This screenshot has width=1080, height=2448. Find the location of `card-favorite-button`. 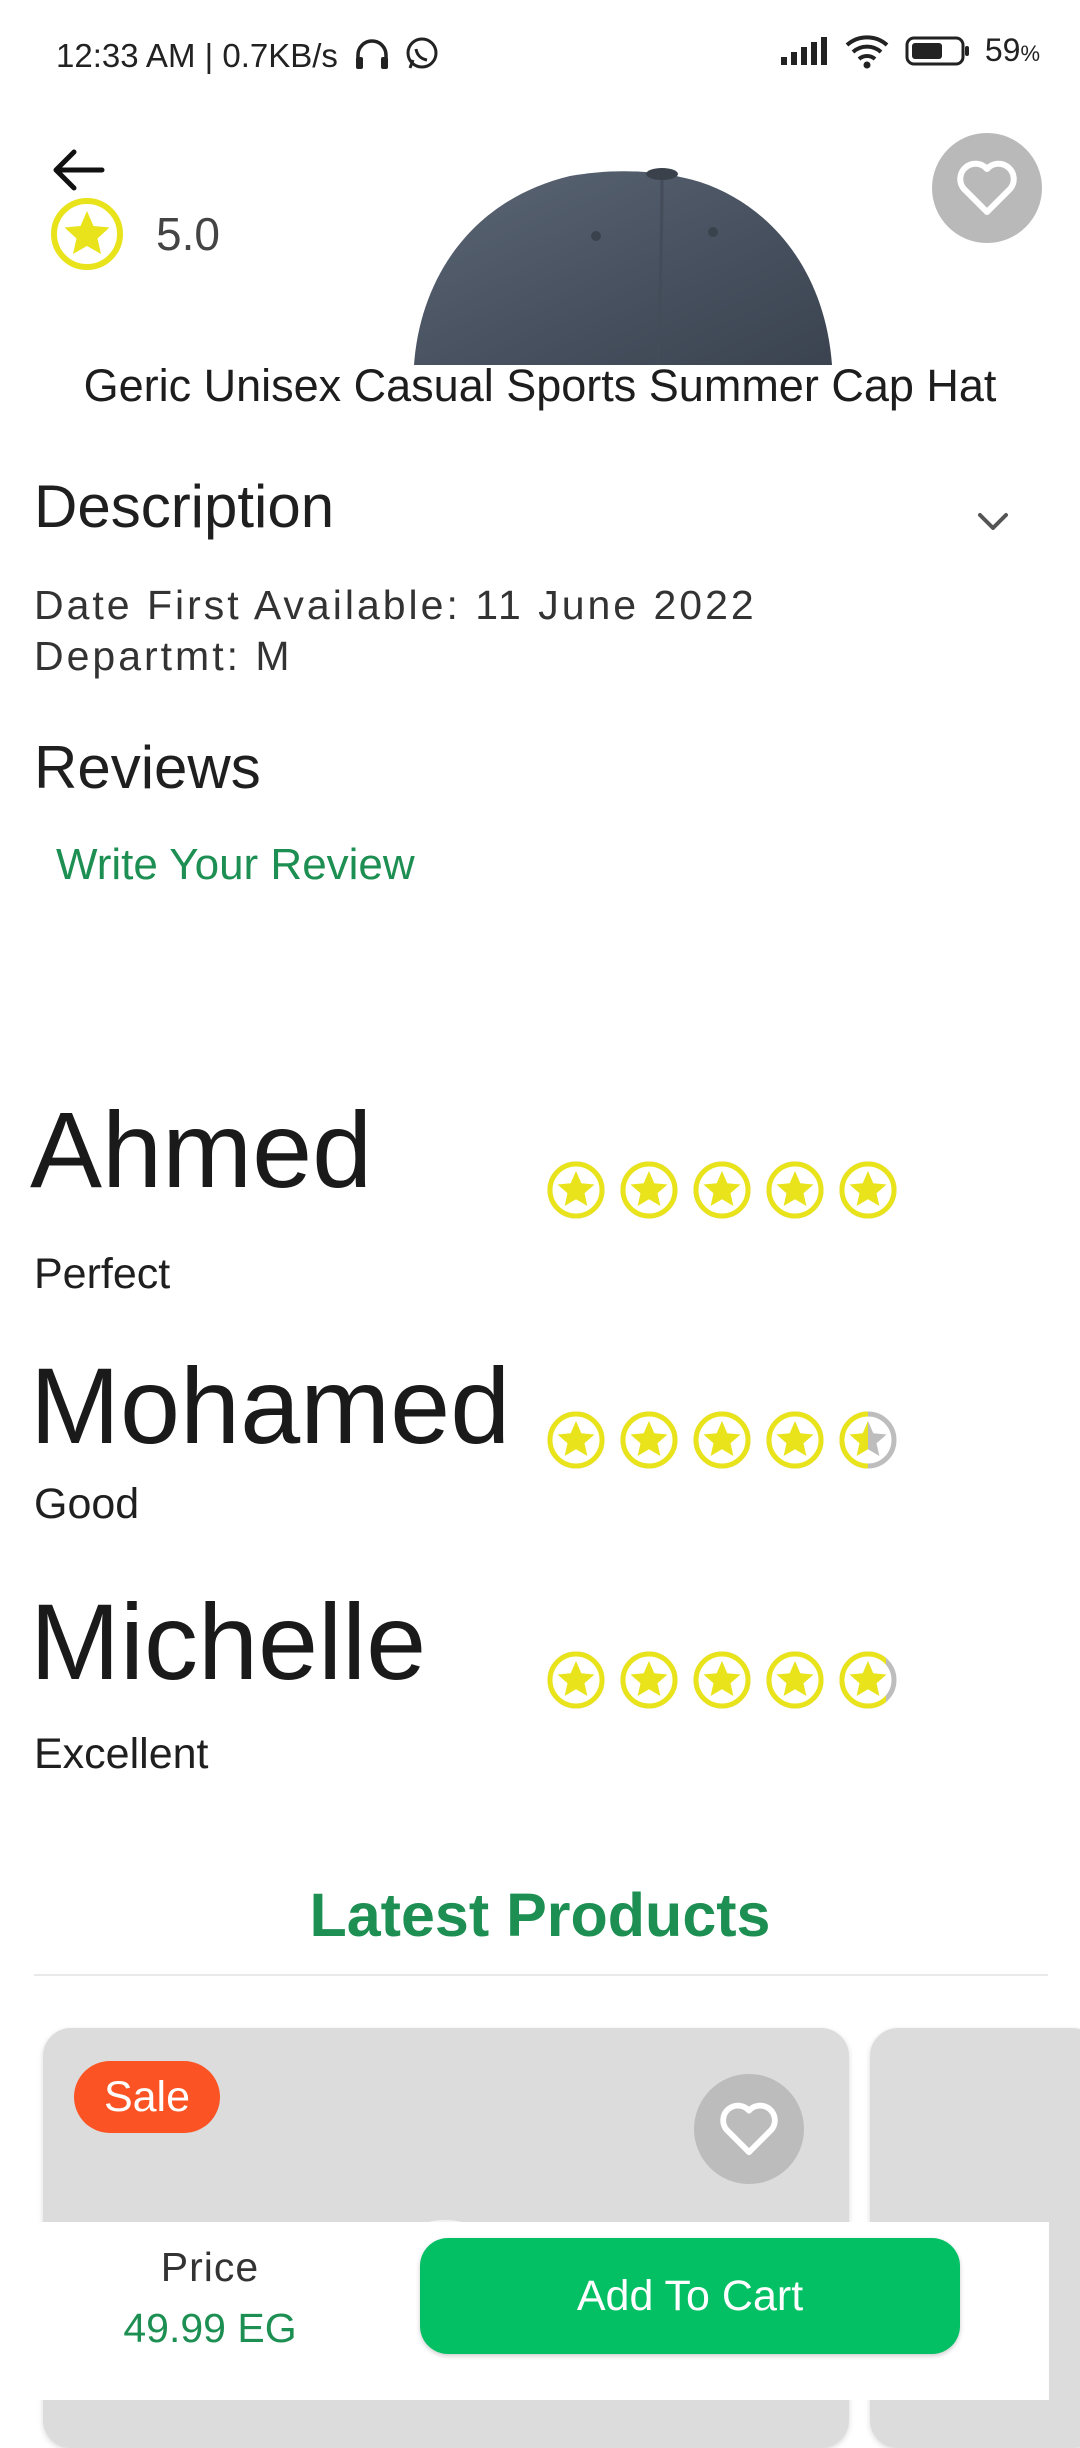

card-favorite-button is located at coordinates (749, 2129).